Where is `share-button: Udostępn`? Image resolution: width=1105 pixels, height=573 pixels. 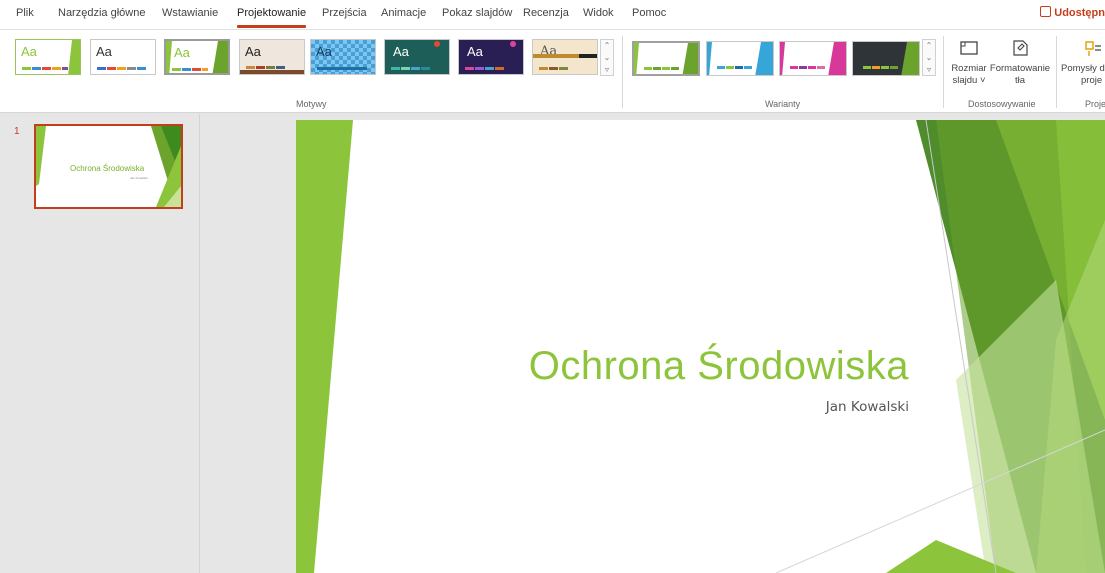 share-button: Udostępn is located at coordinates (1072, 12).